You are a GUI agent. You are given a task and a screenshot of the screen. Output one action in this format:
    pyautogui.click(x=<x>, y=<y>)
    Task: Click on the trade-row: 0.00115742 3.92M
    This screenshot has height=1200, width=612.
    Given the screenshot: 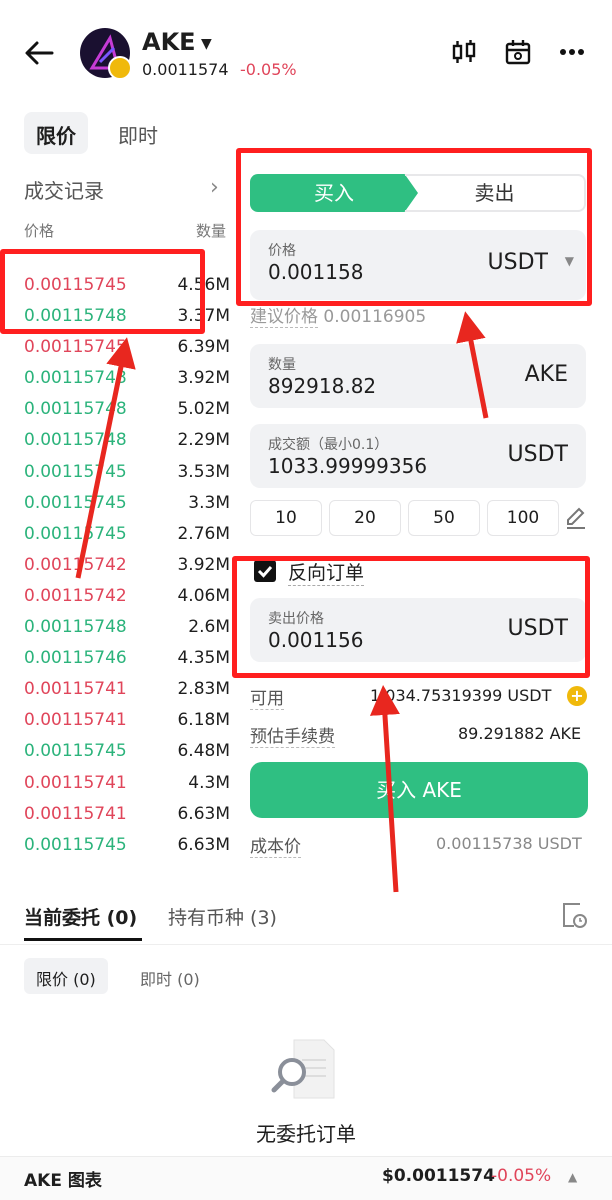 What is the action you would take?
    pyautogui.click(x=127, y=565)
    